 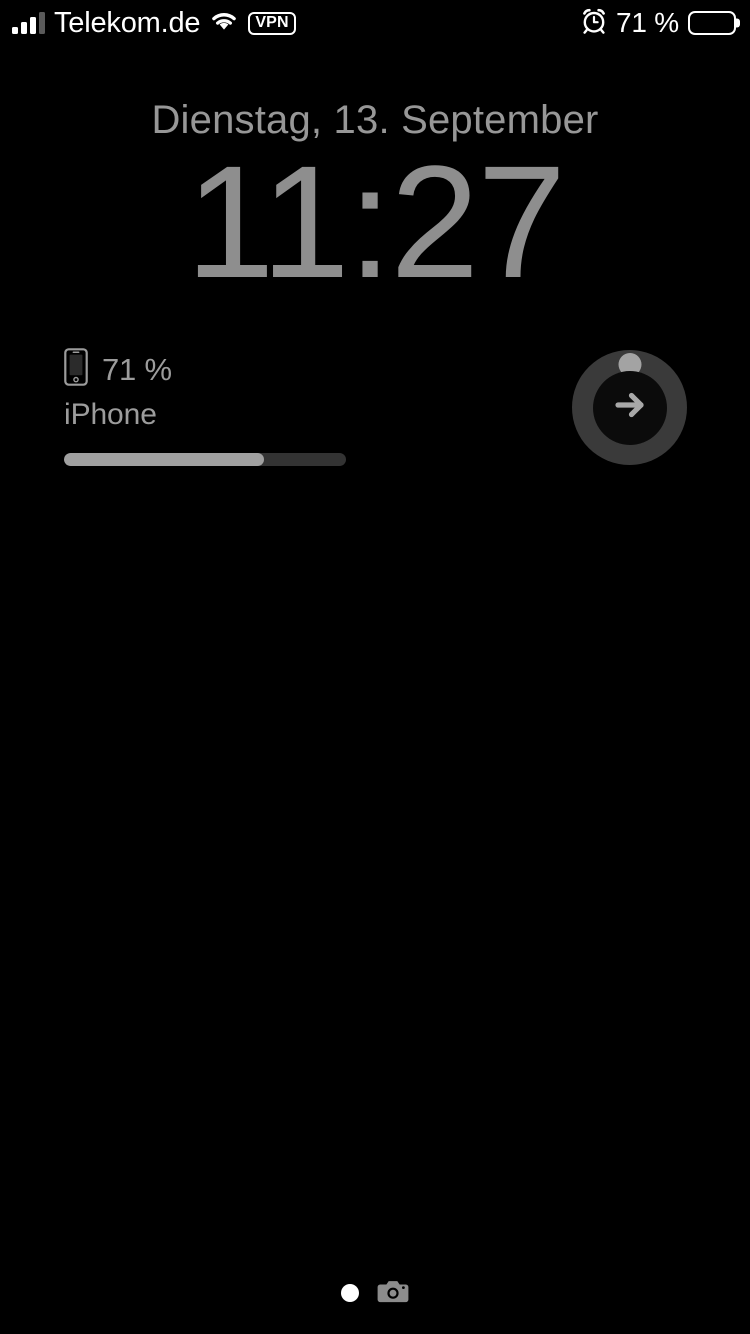 I want to click on vpn-badge: VPN, so click(x=272, y=23).